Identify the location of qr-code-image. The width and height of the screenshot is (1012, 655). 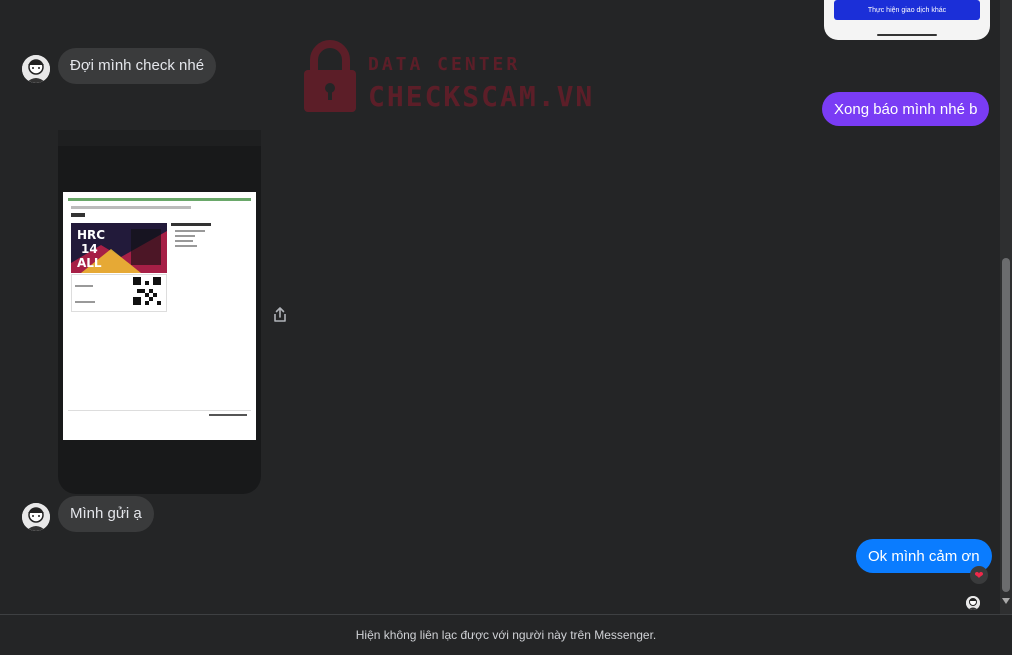
(147, 291).